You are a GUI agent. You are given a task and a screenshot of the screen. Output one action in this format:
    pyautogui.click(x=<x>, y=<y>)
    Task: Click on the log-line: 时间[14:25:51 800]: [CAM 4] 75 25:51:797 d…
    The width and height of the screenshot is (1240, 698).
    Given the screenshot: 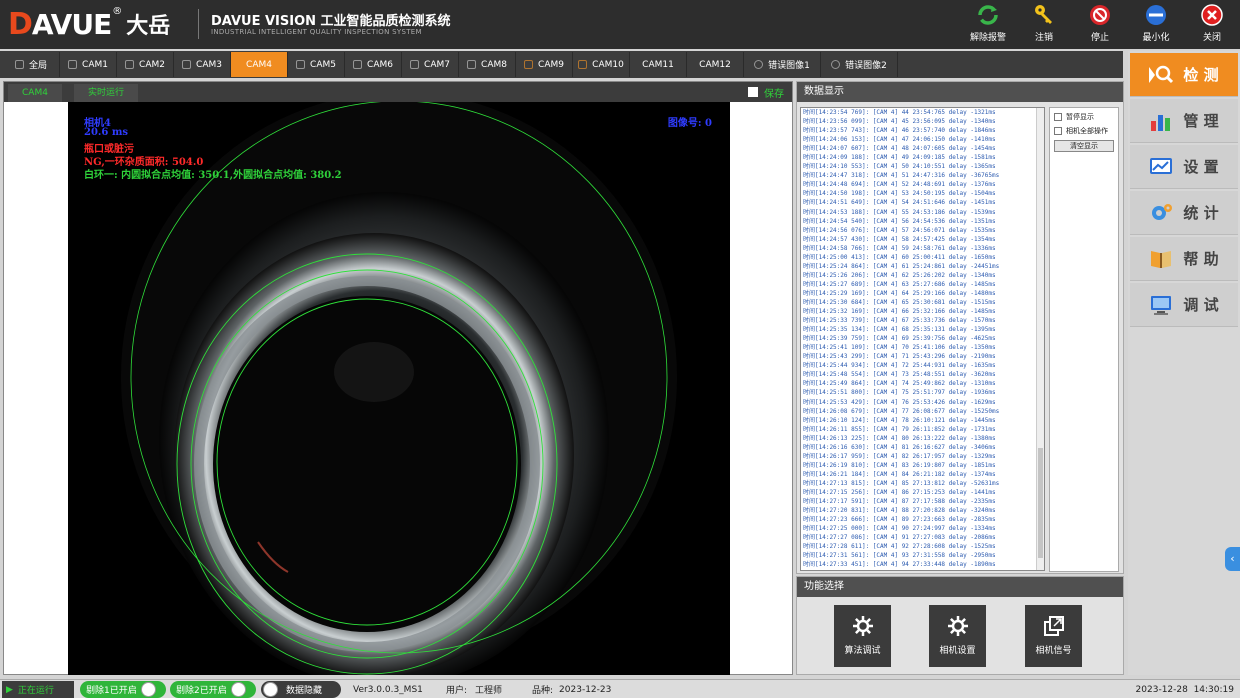 What is the action you would take?
    pyautogui.click(x=899, y=393)
    